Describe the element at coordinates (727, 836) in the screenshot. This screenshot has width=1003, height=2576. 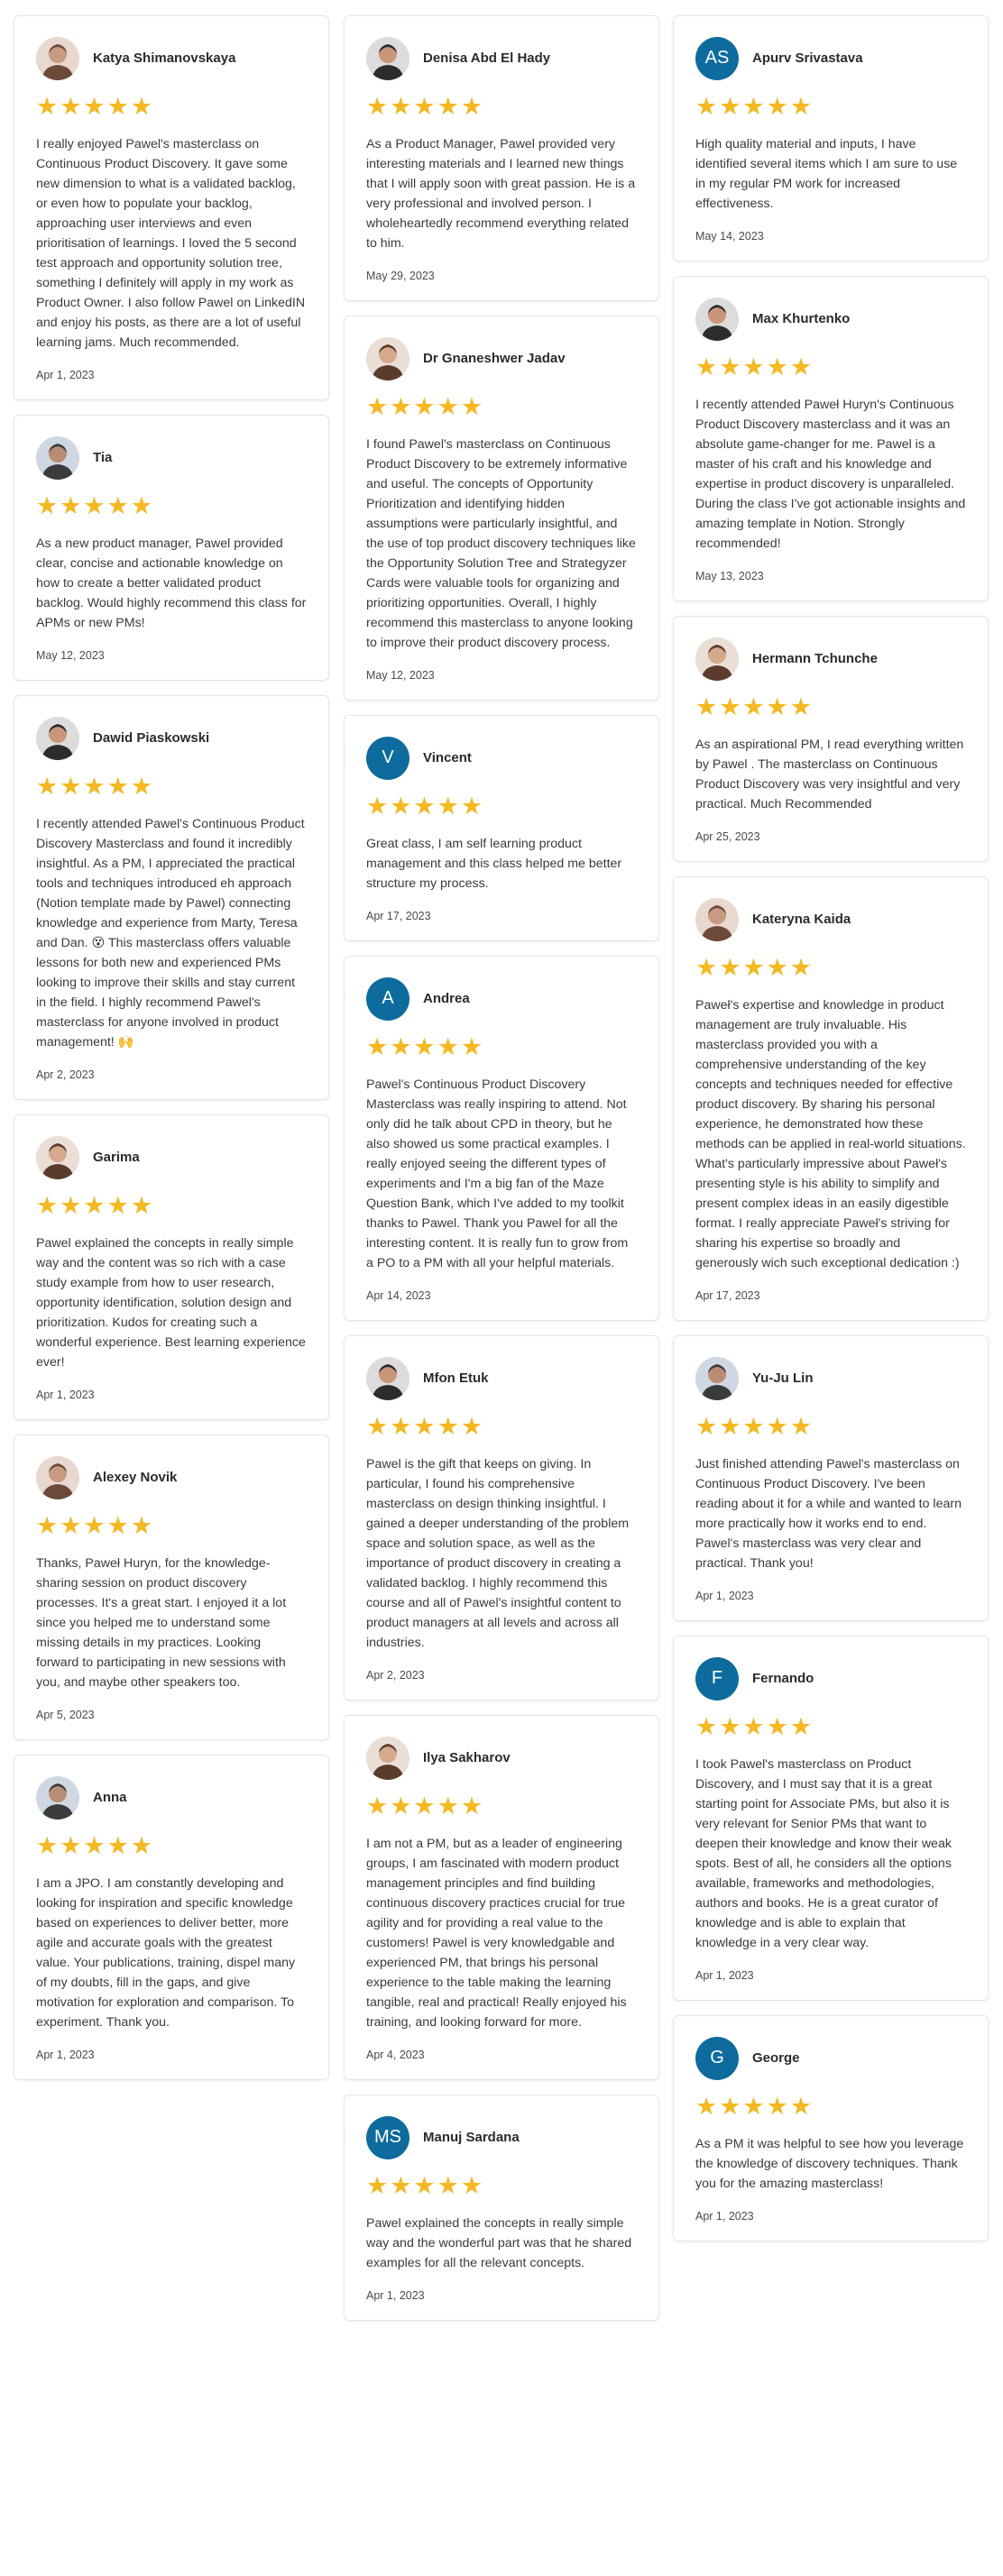
I see `review-date: Apr 25, 2023` at that location.